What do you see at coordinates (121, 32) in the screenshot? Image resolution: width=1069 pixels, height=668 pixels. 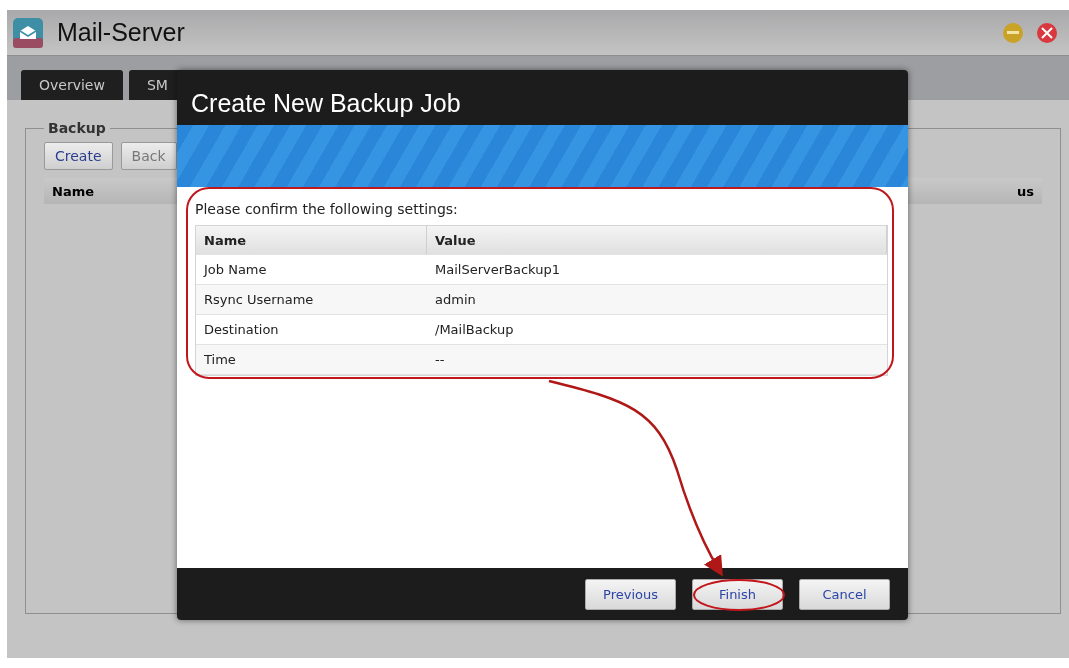 I see `window-title: Mail-Server` at bounding box center [121, 32].